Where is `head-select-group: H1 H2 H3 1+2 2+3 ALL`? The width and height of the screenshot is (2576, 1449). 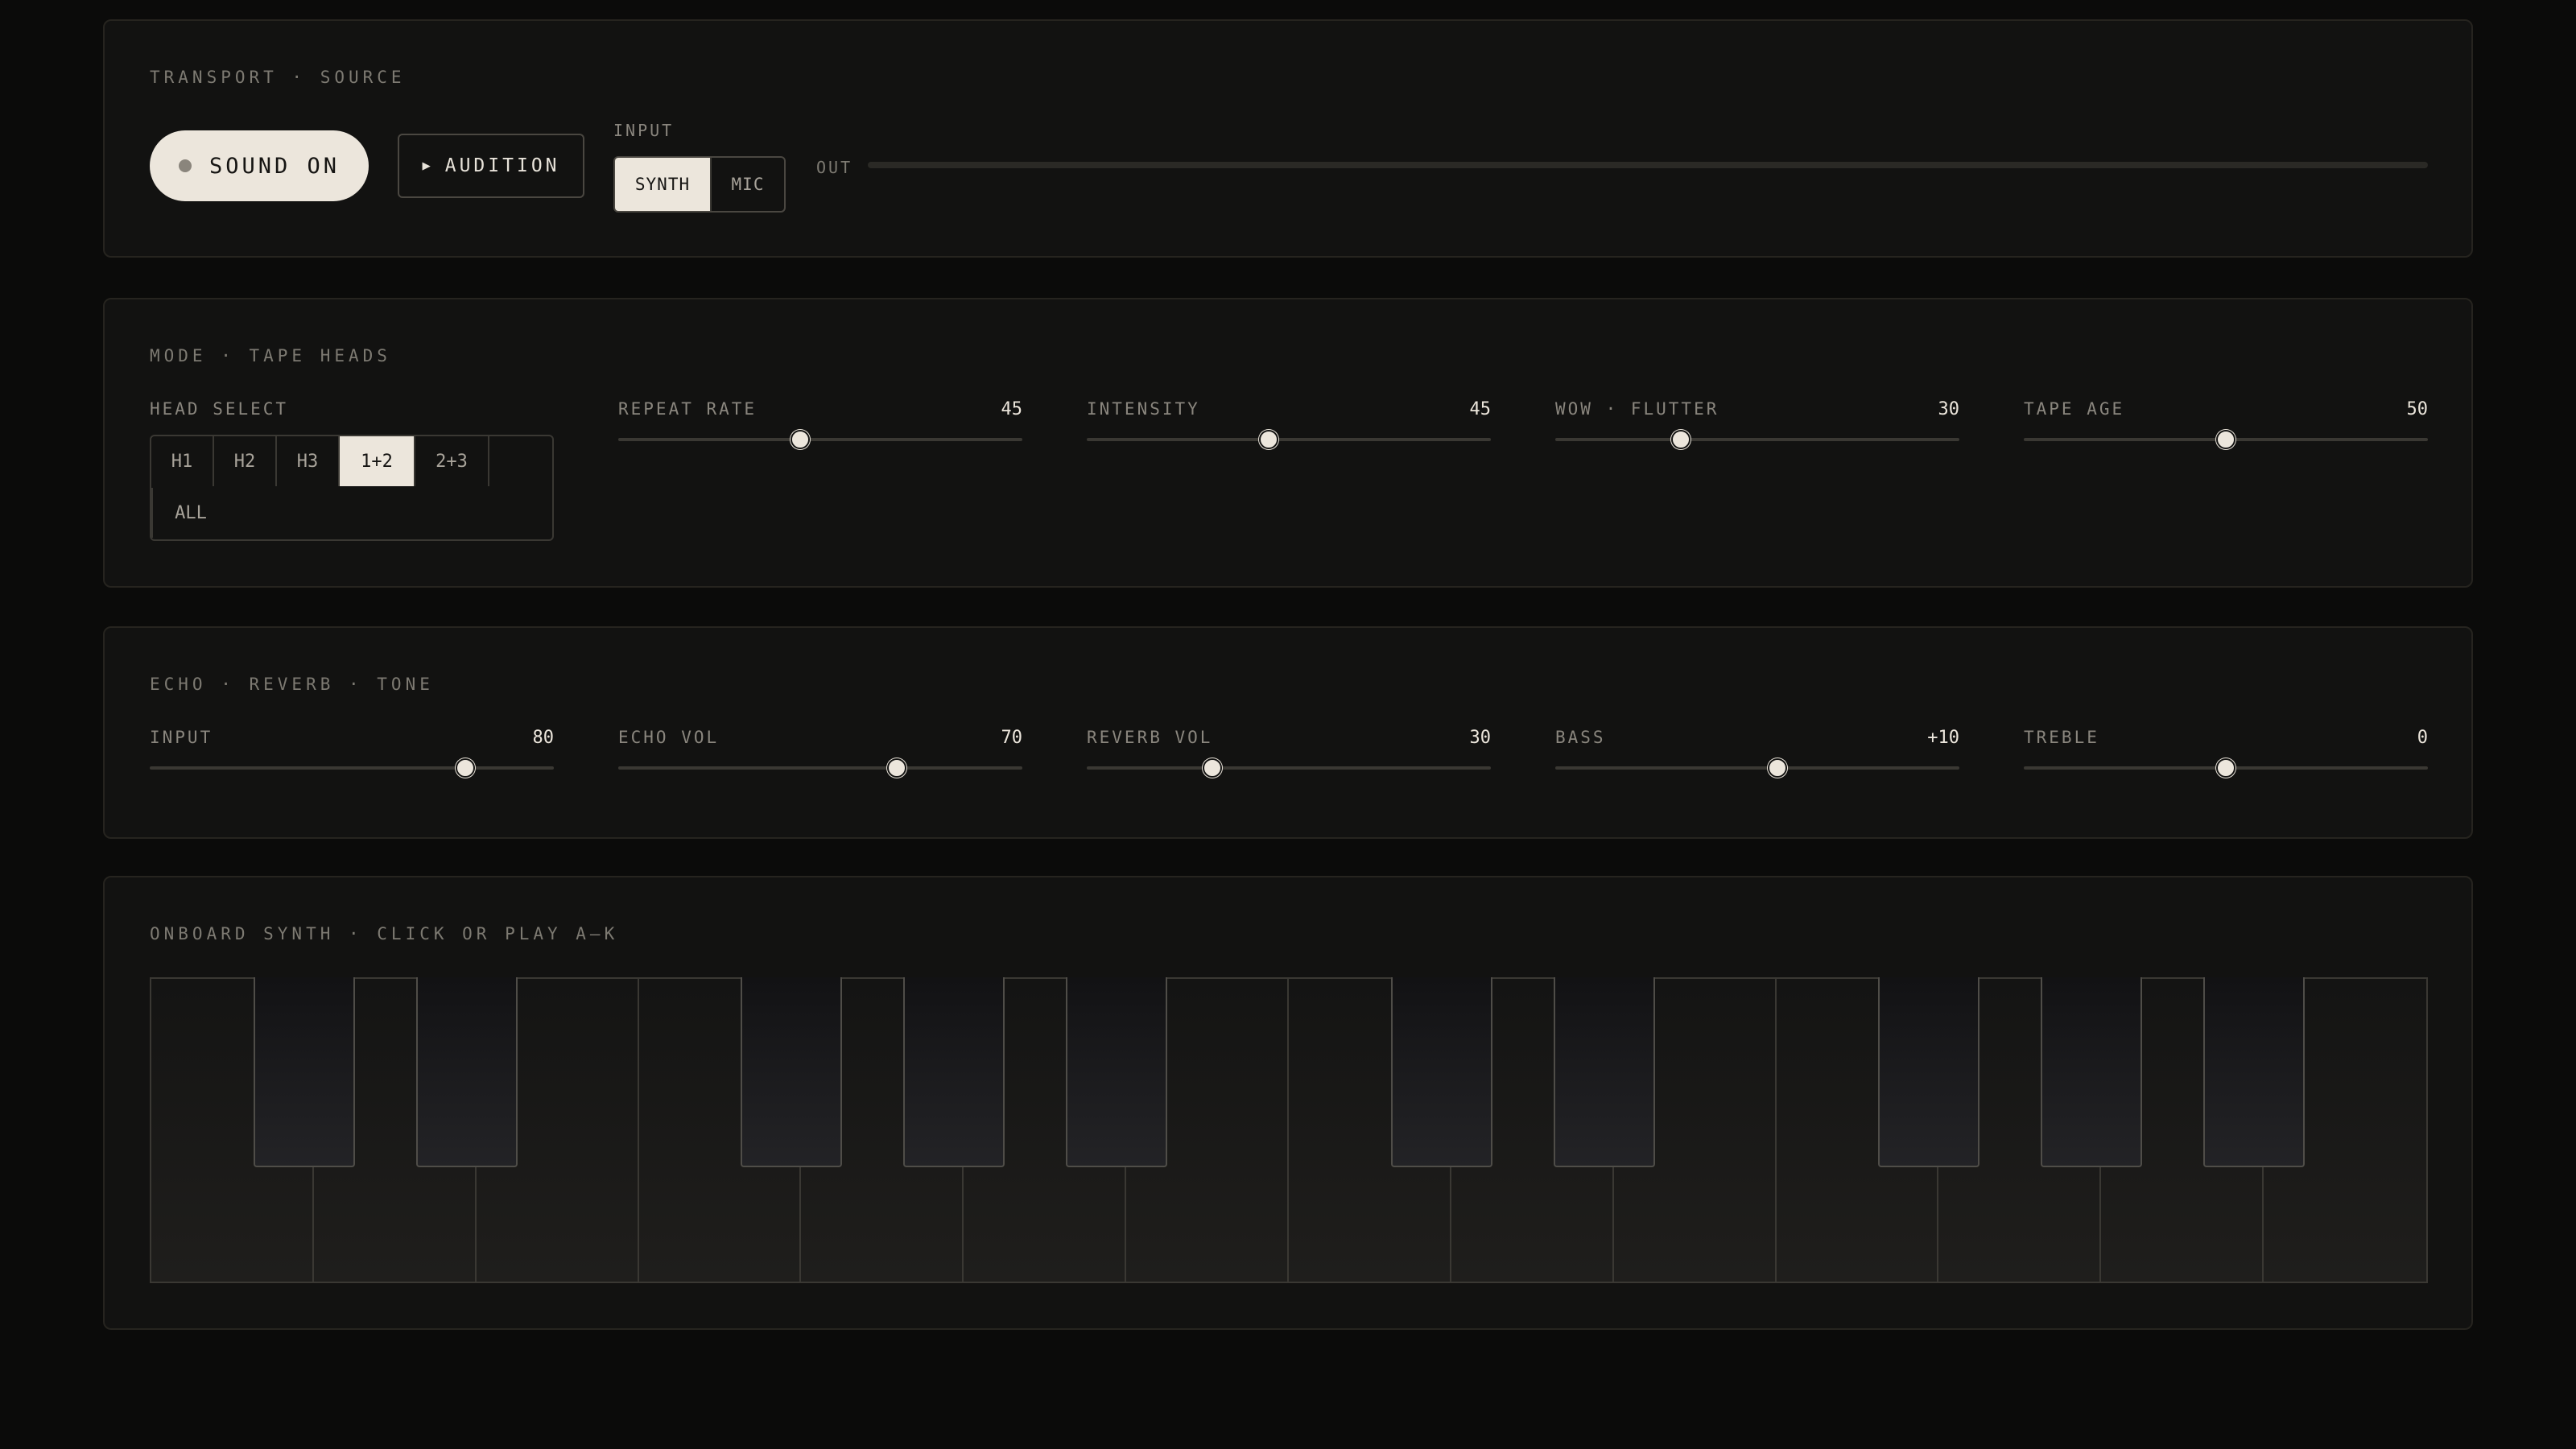
head-select-group: H1 H2 H3 1+2 2+3 ALL is located at coordinates (352, 488).